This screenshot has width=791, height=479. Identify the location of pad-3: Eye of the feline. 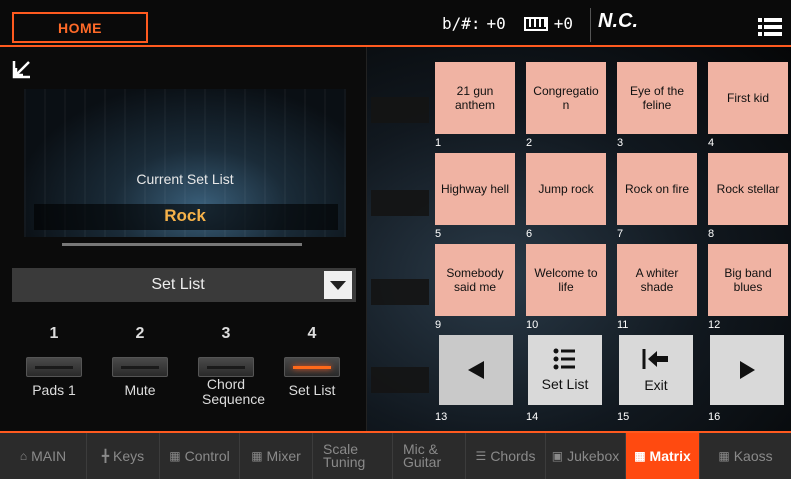
(657, 98).